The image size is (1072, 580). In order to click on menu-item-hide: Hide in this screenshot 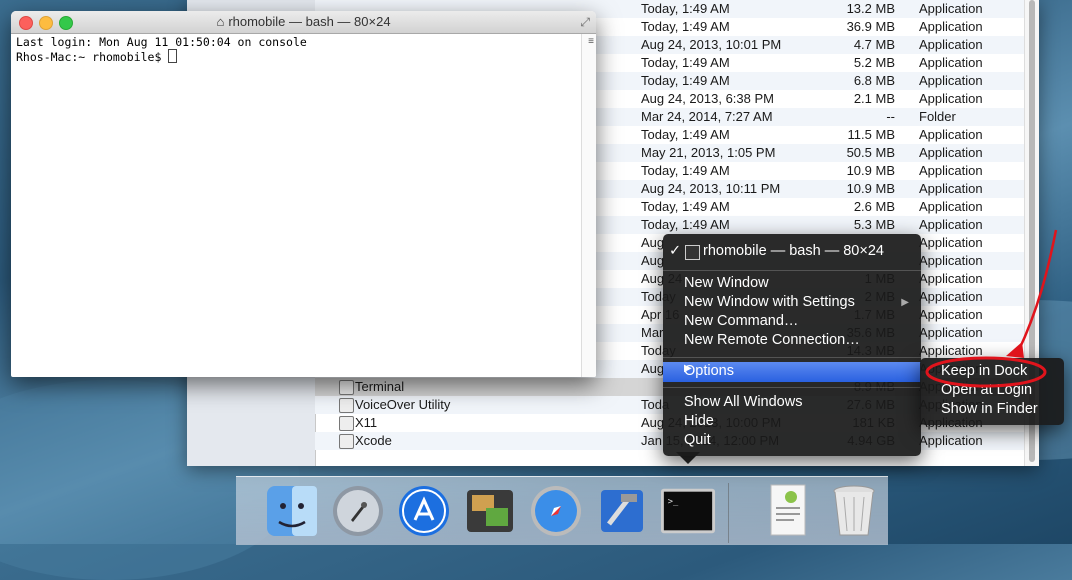, I will do `click(699, 421)`.